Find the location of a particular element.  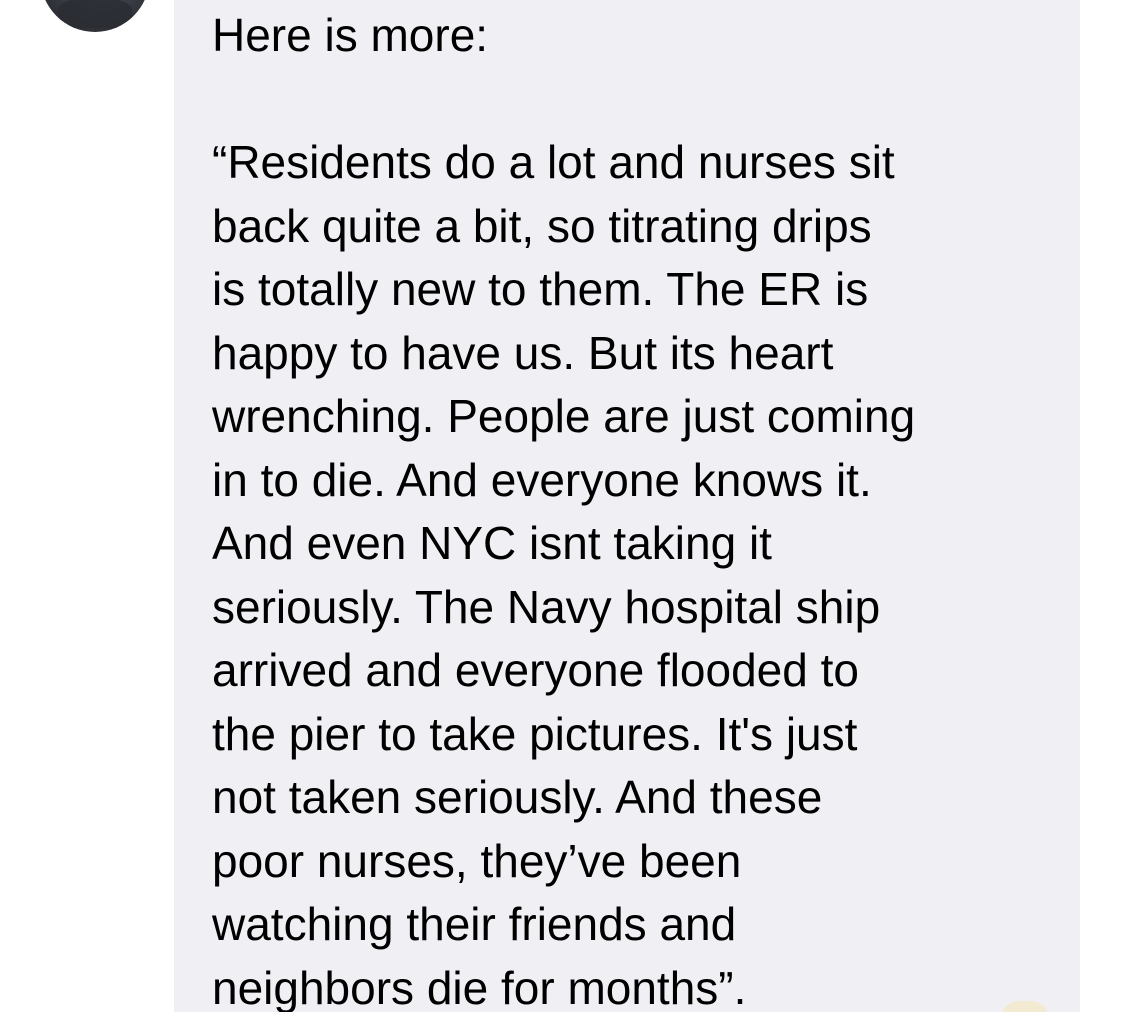

message-body-line: “Residents do a lot and nurses sit is located at coordinates (553, 162).